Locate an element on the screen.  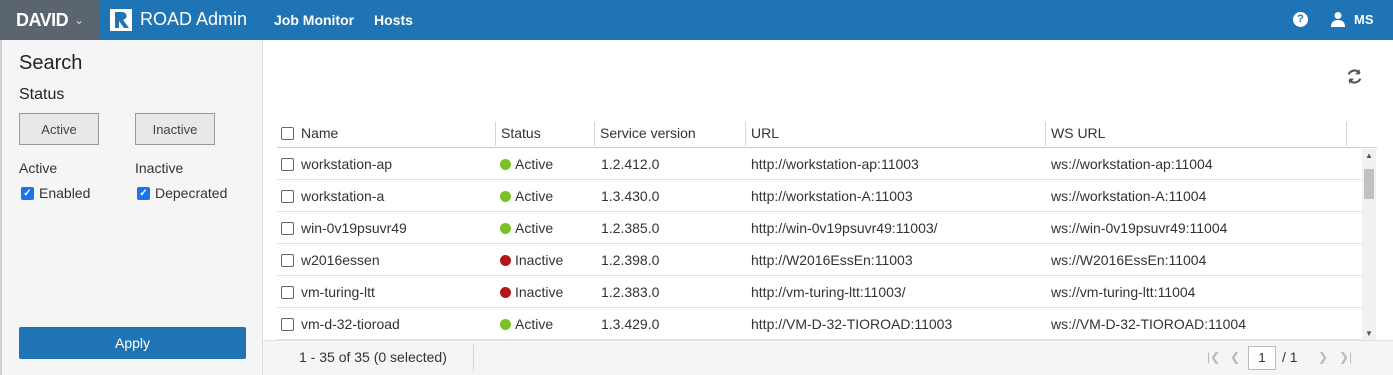
host-name: vm-turing-ltt is located at coordinates (338, 292).